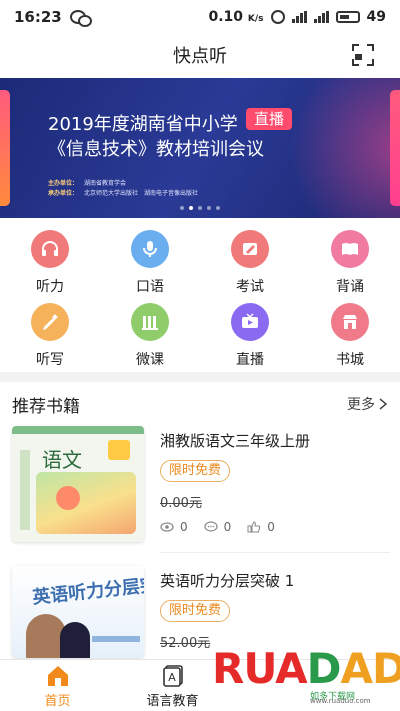 This screenshot has height=711, width=400. I want to click on banner-title-line1: 2019年度湖南省中小学, so click(143, 124).